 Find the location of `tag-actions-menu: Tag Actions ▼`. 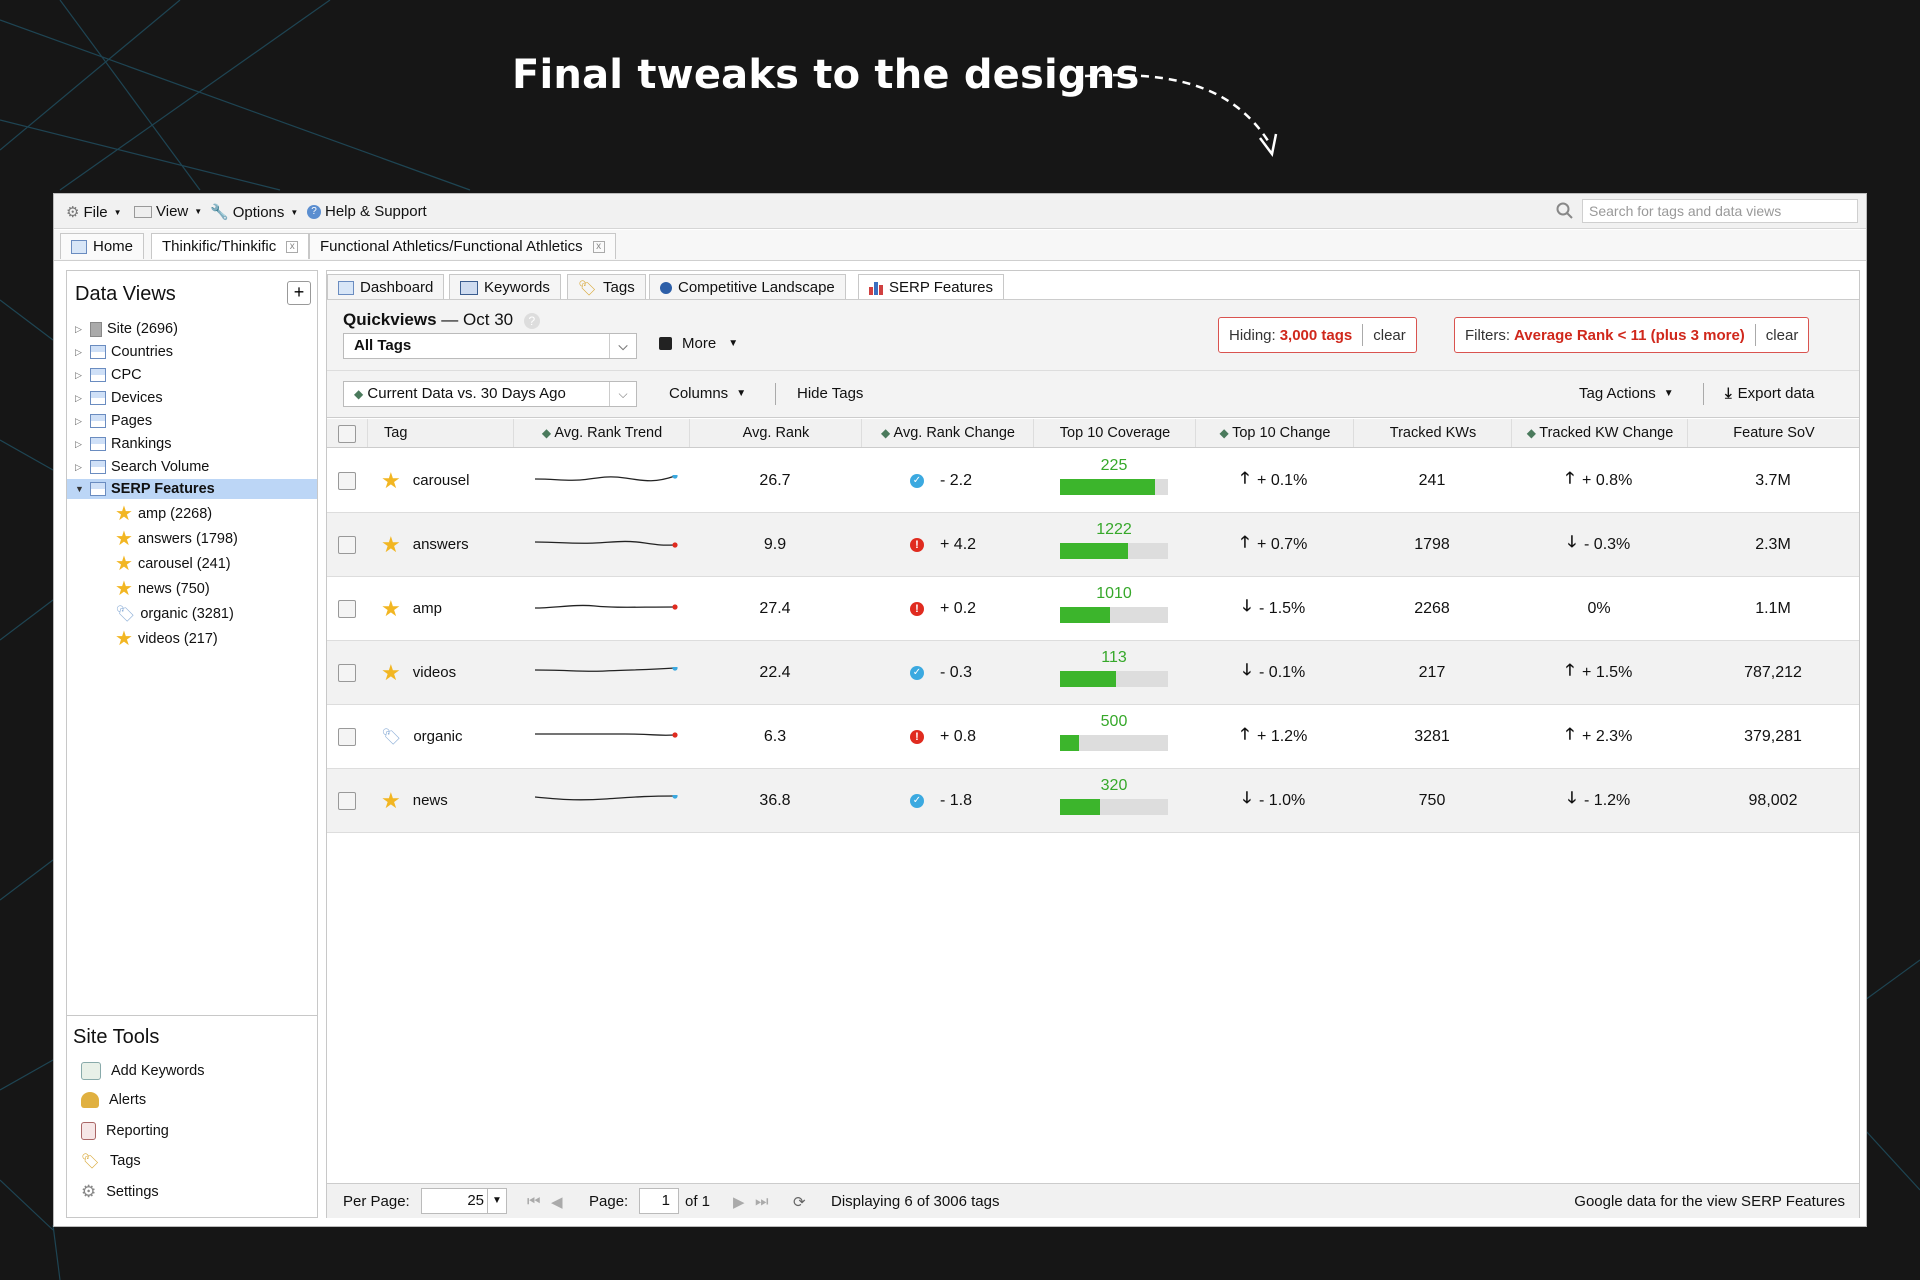

tag-actions-menu: Tag Actions ▼ is located at coordinates (1626, 393).